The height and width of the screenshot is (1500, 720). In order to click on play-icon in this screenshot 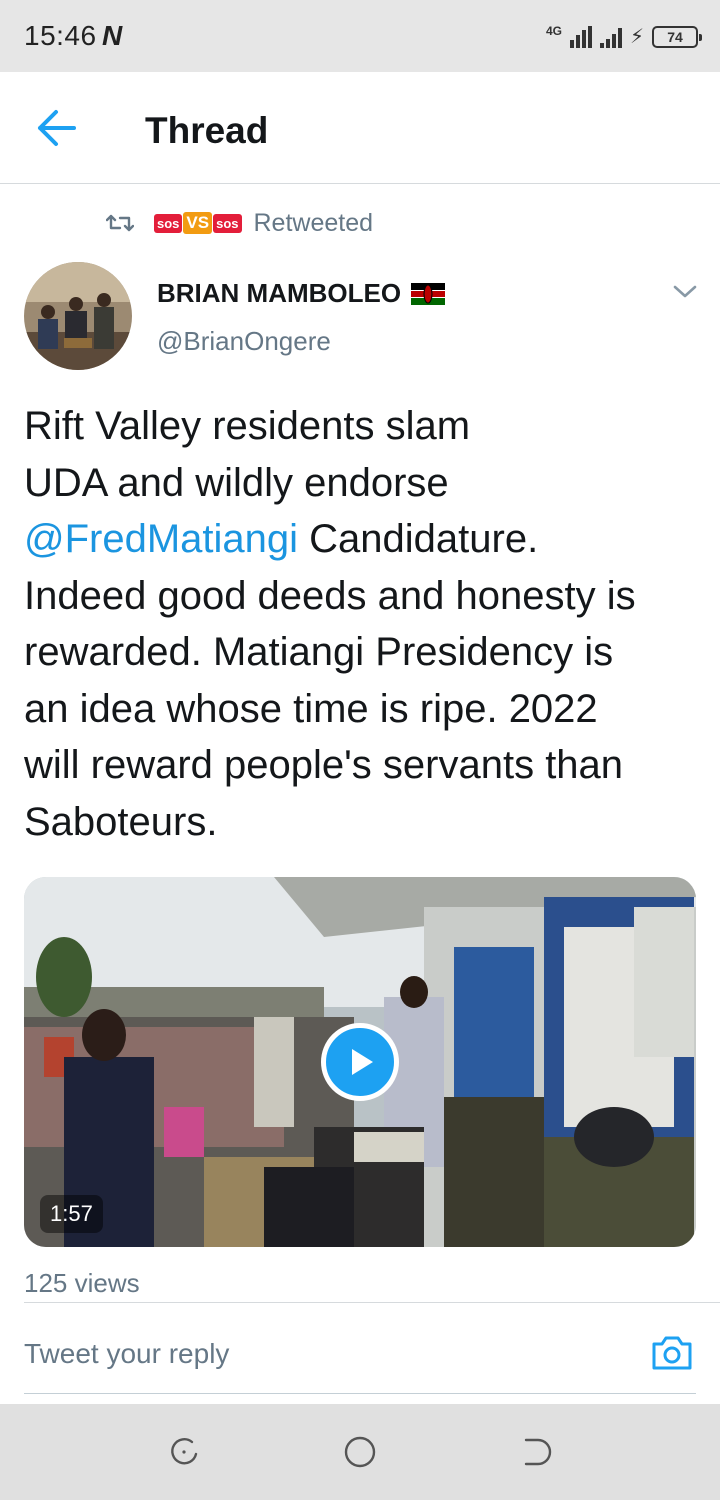, I will do `click(362, 1062)`.